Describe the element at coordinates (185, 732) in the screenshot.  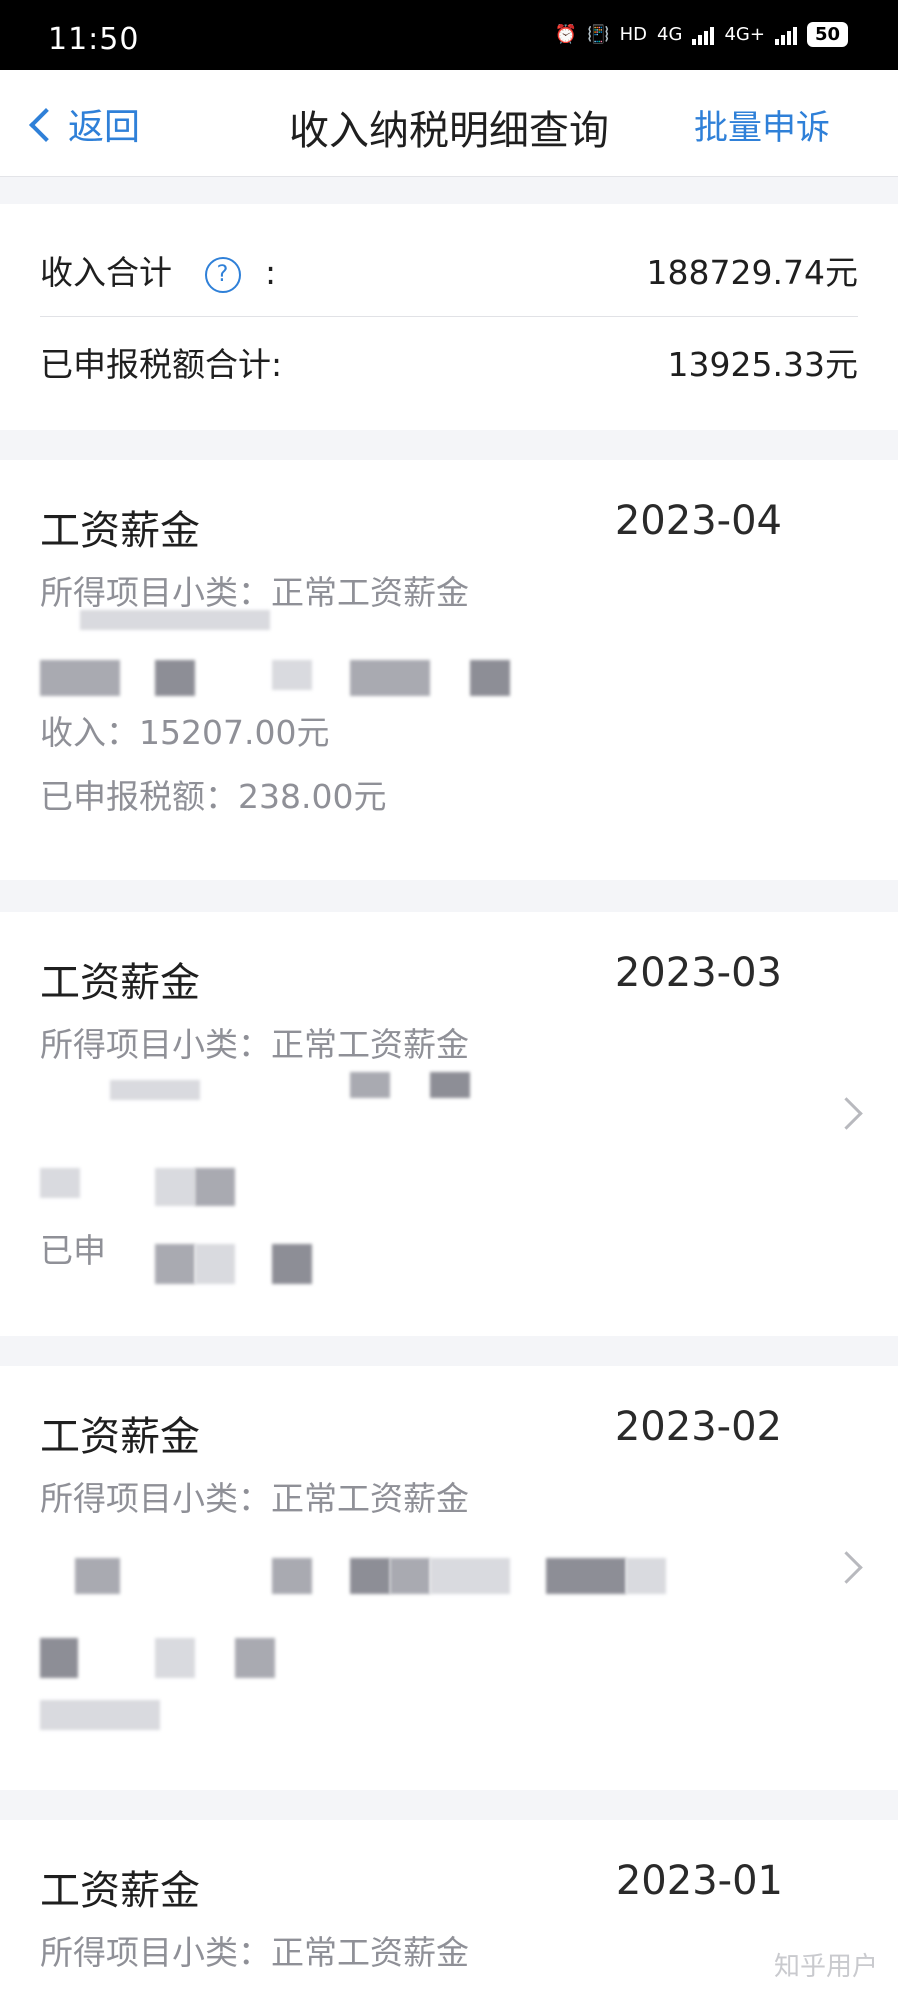
I see `record-income: 收入：15207.00元` at that location.